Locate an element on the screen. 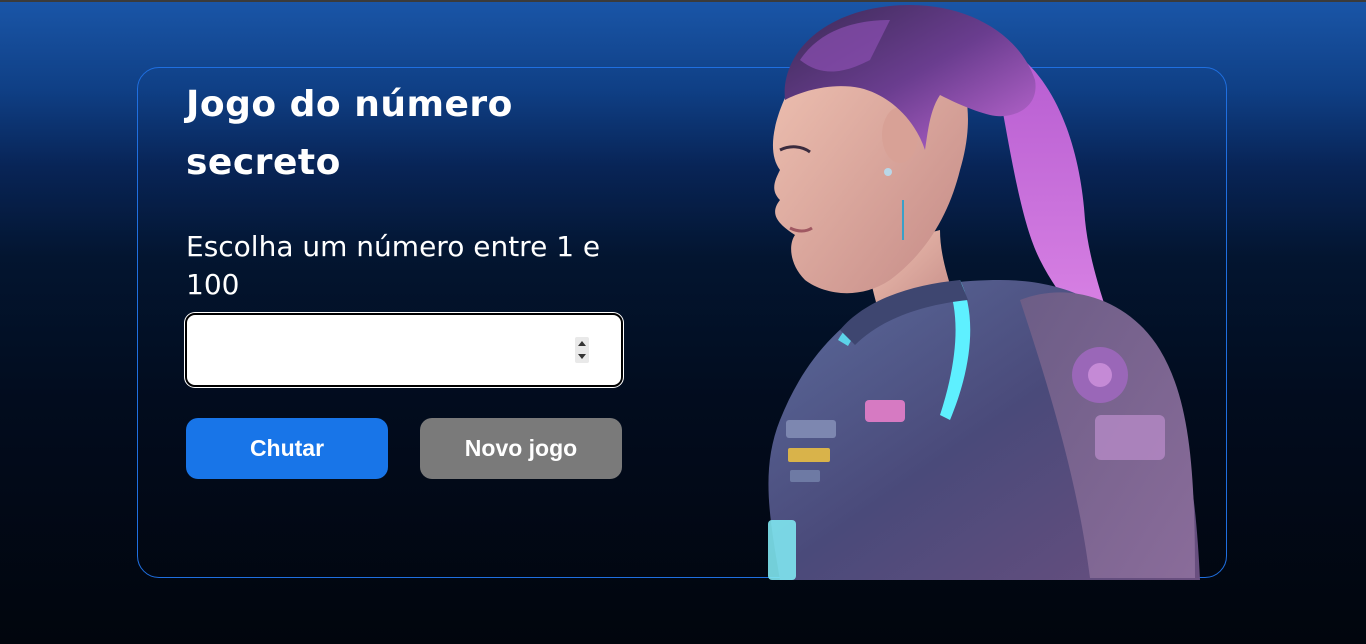 Image resolution: width=1366 pixels, height=644 pixels. spinner-up-icon is located at coordinates (582, 343).